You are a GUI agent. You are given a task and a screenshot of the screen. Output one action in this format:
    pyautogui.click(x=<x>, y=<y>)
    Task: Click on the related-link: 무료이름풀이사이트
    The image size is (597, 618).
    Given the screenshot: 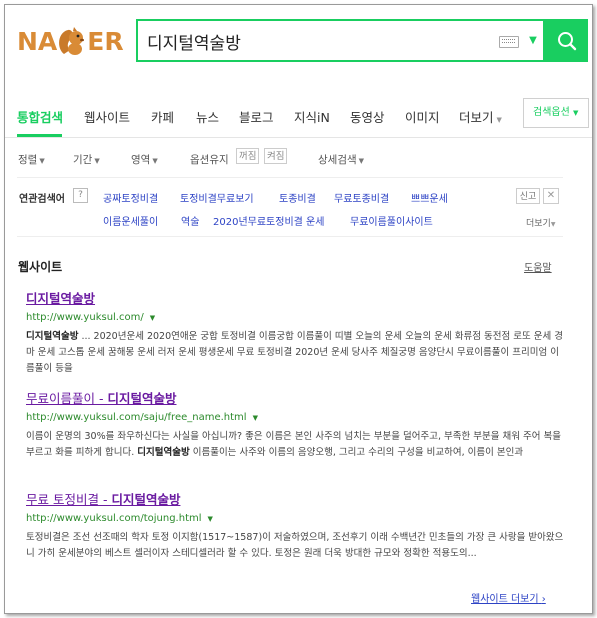 What is the action you would take?
    pyautogui.click(x=391, y=220)
    